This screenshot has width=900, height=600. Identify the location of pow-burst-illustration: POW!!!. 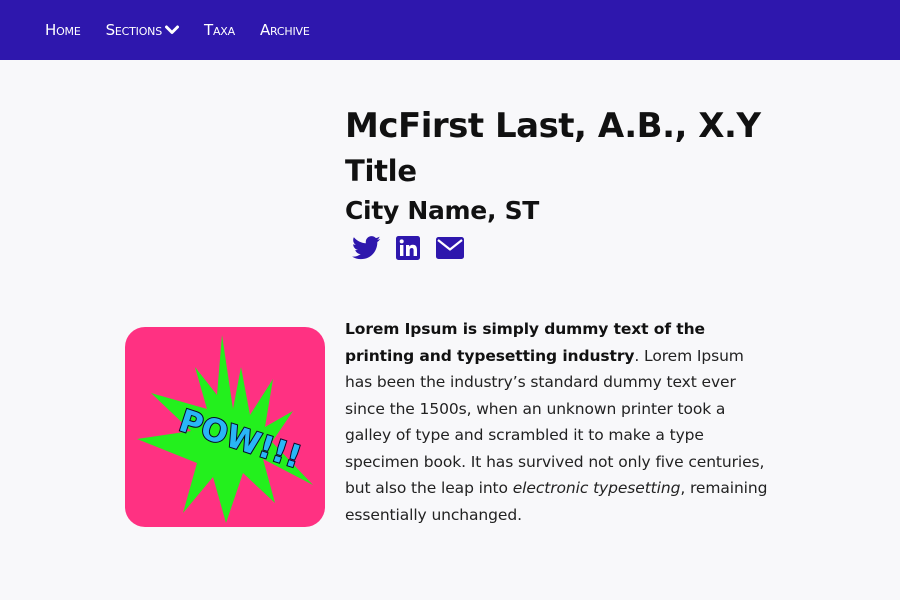
(225, 429).